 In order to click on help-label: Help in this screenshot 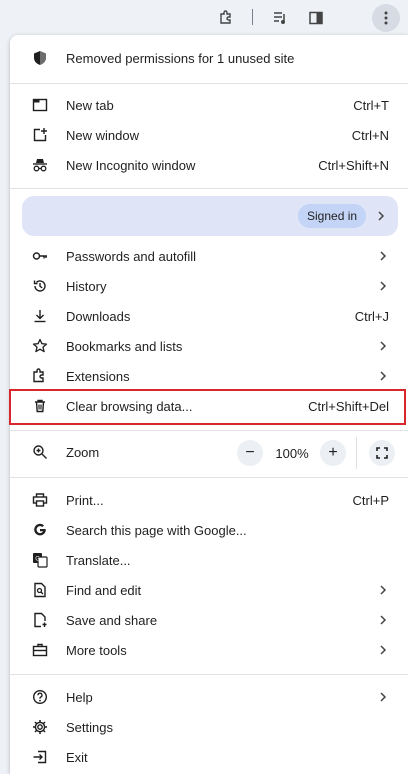, I will do `click(79, 697)`.